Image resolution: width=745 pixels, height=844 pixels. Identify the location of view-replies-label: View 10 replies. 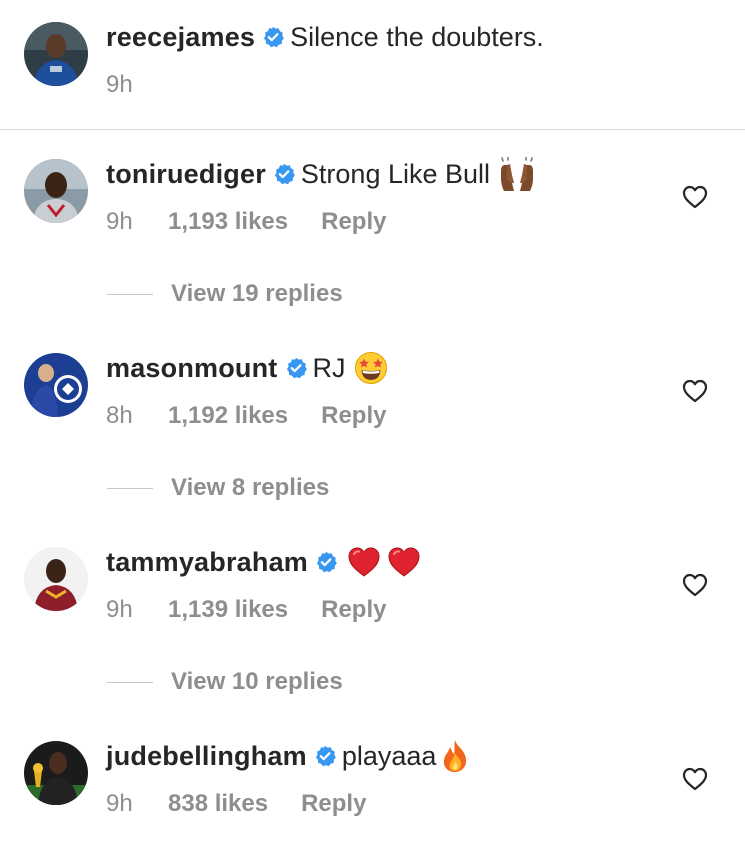
(257, 682).